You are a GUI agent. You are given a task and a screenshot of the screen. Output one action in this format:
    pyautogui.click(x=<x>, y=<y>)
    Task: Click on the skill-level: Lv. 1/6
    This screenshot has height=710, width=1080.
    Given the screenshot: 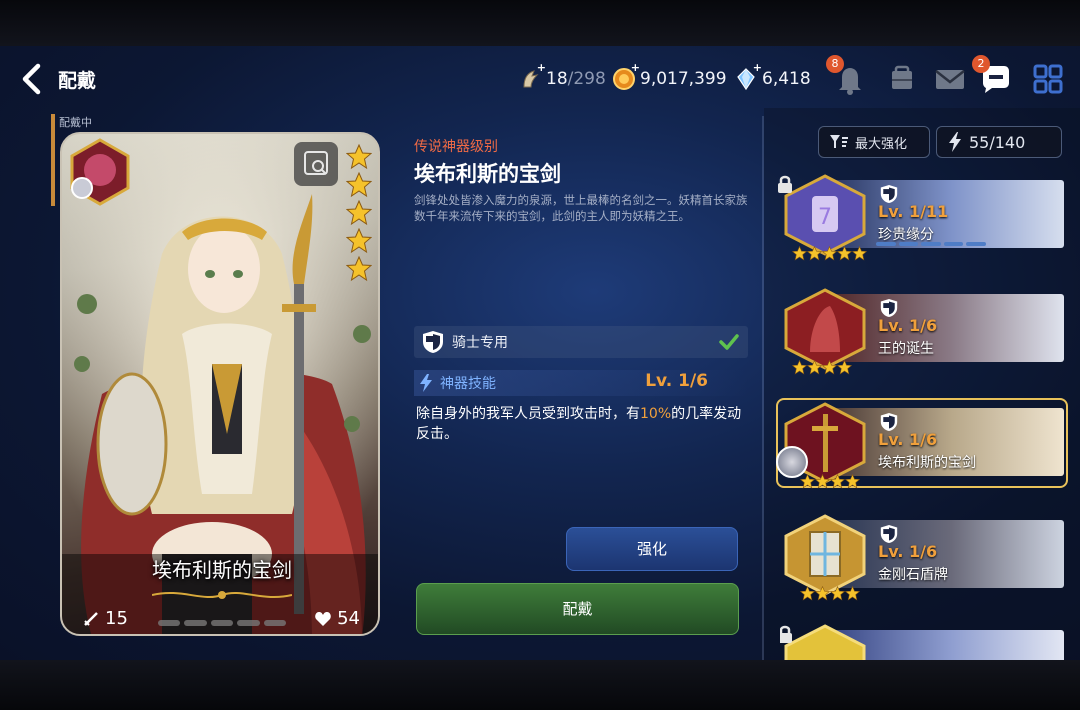 What is the action you would take?
    pyautogui.click(x=676, y=381)
    